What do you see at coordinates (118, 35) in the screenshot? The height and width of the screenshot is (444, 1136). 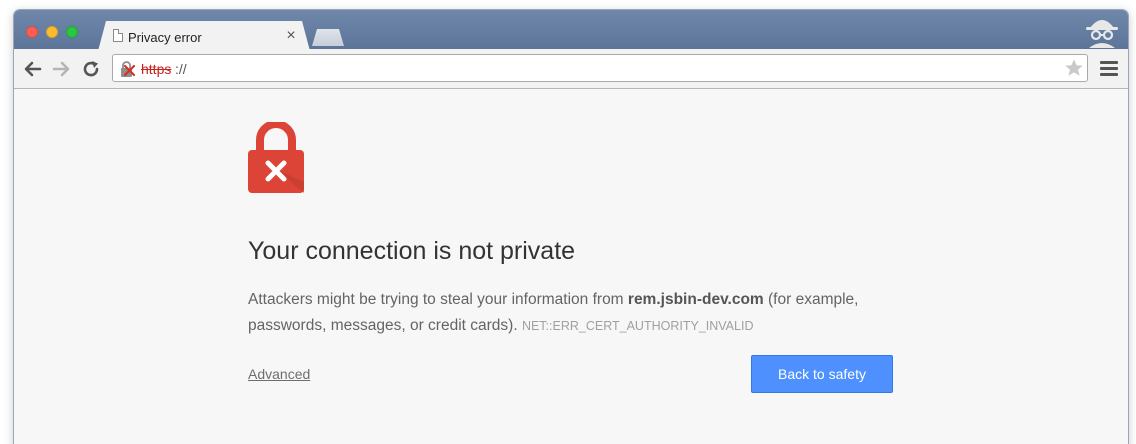 I see `page-icon` at bounding box center [118, 35].